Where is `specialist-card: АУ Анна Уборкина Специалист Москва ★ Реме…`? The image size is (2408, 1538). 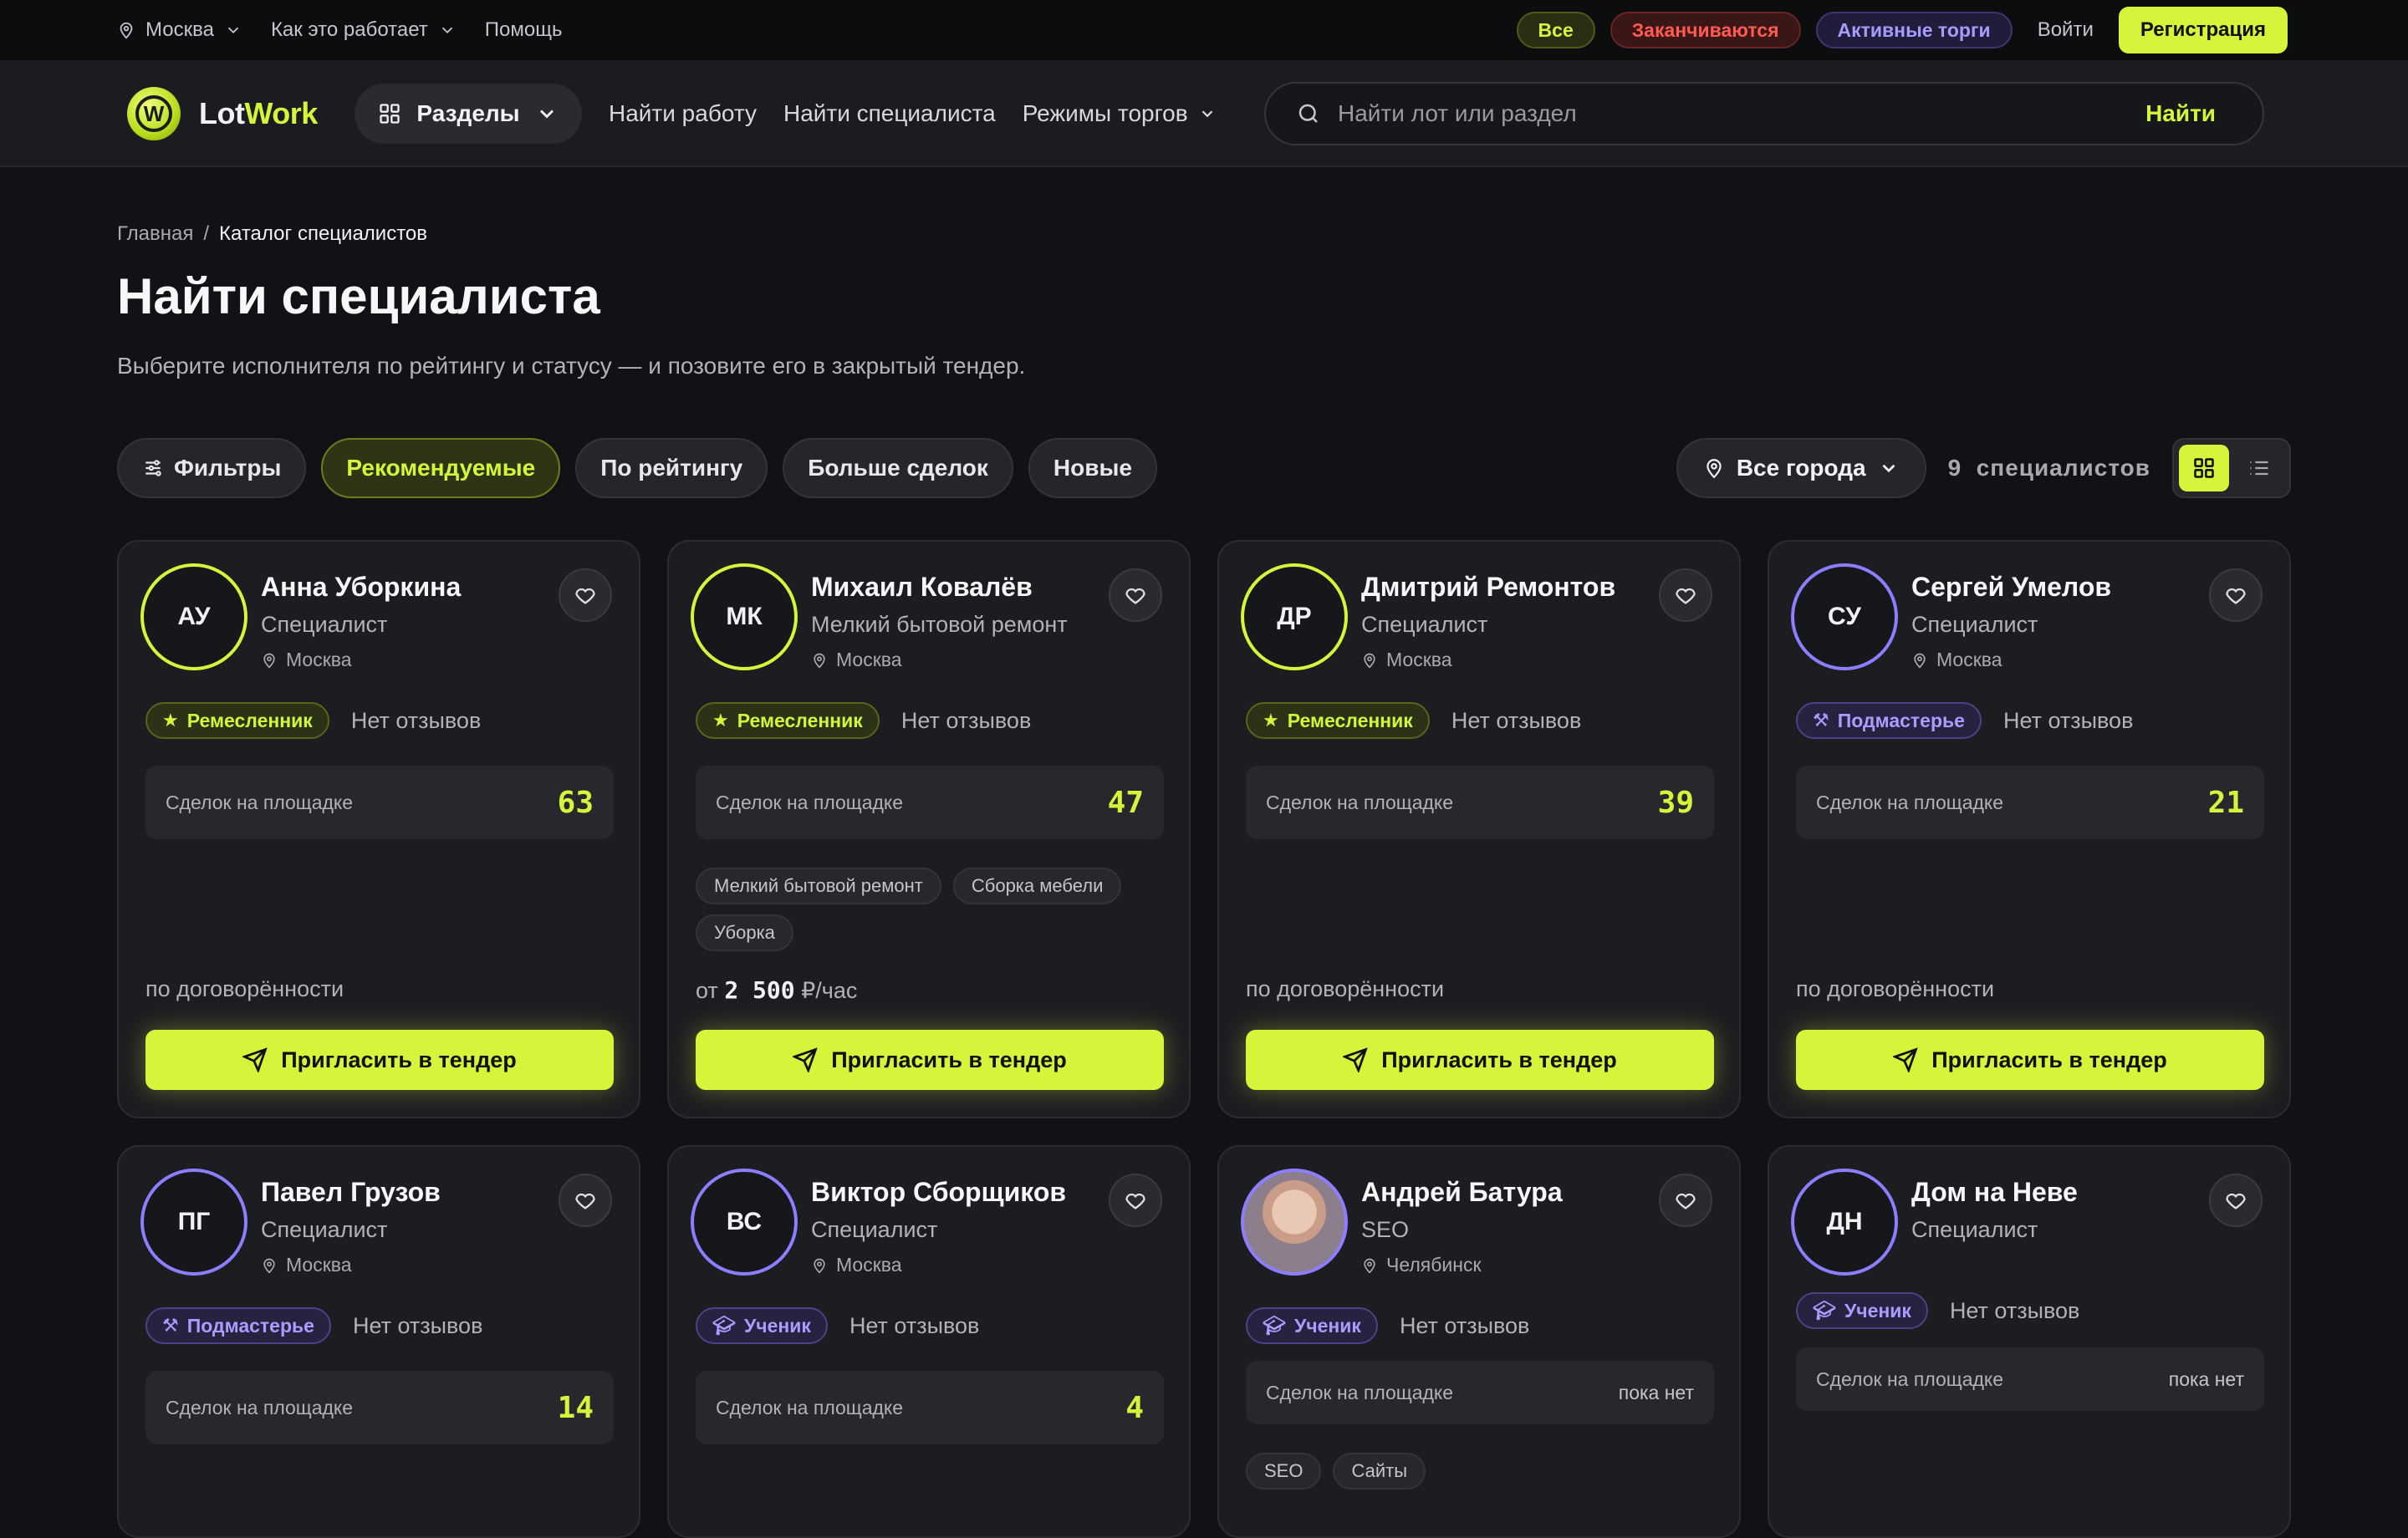 specialist-card: АУ Анна Уборкина Специалист Москва ★ Реме… is located at coordinates (378, 829).